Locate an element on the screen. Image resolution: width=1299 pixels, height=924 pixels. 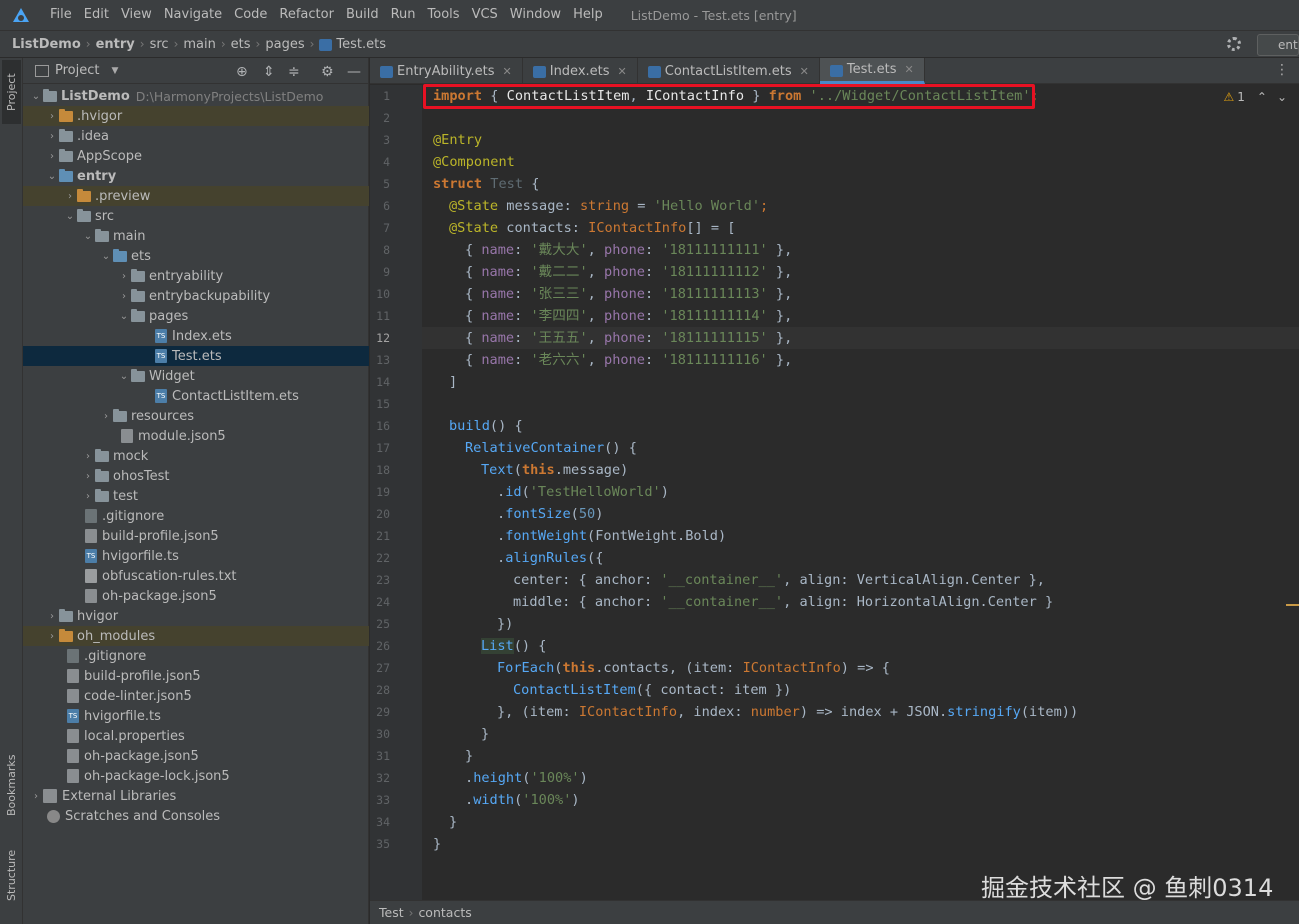
tree-node-gitignore: .gitignore is located at coordinates (196, 656).